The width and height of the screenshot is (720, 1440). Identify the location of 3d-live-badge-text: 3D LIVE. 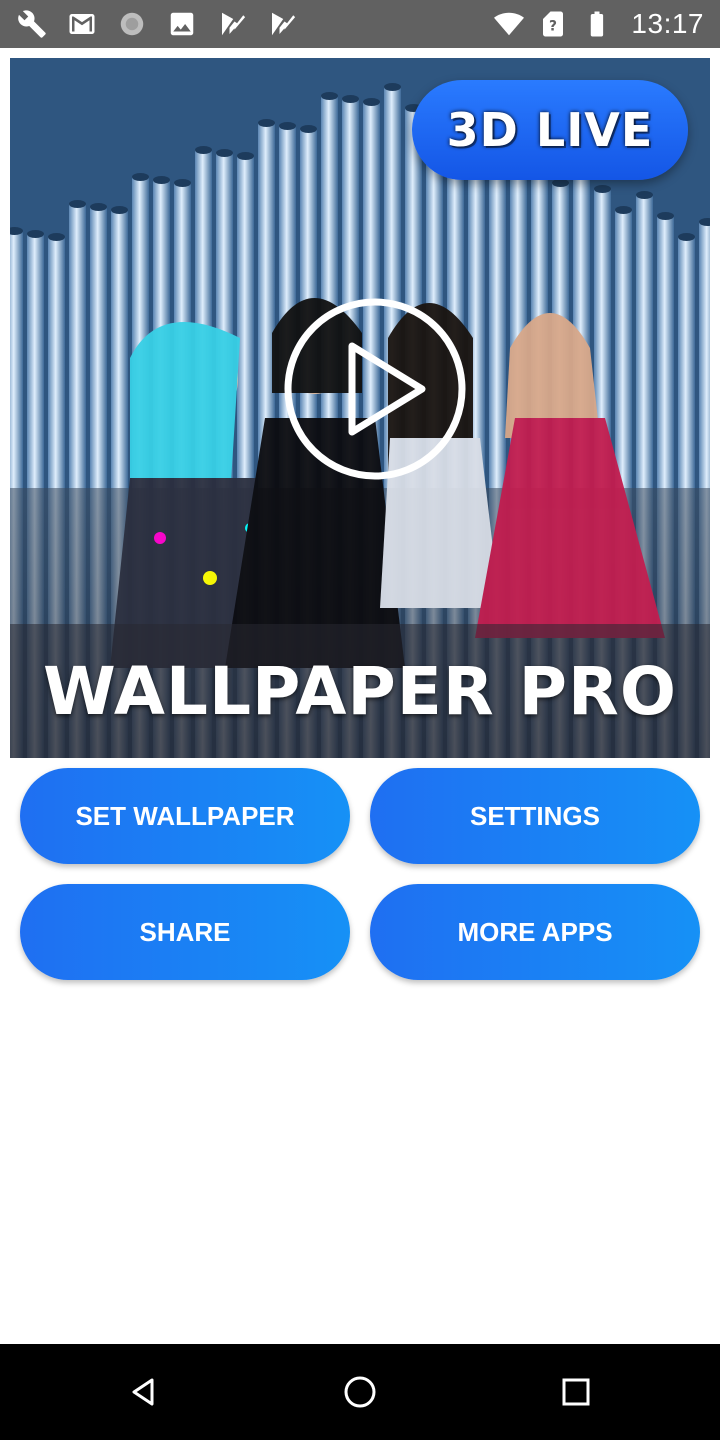
(550, 130).